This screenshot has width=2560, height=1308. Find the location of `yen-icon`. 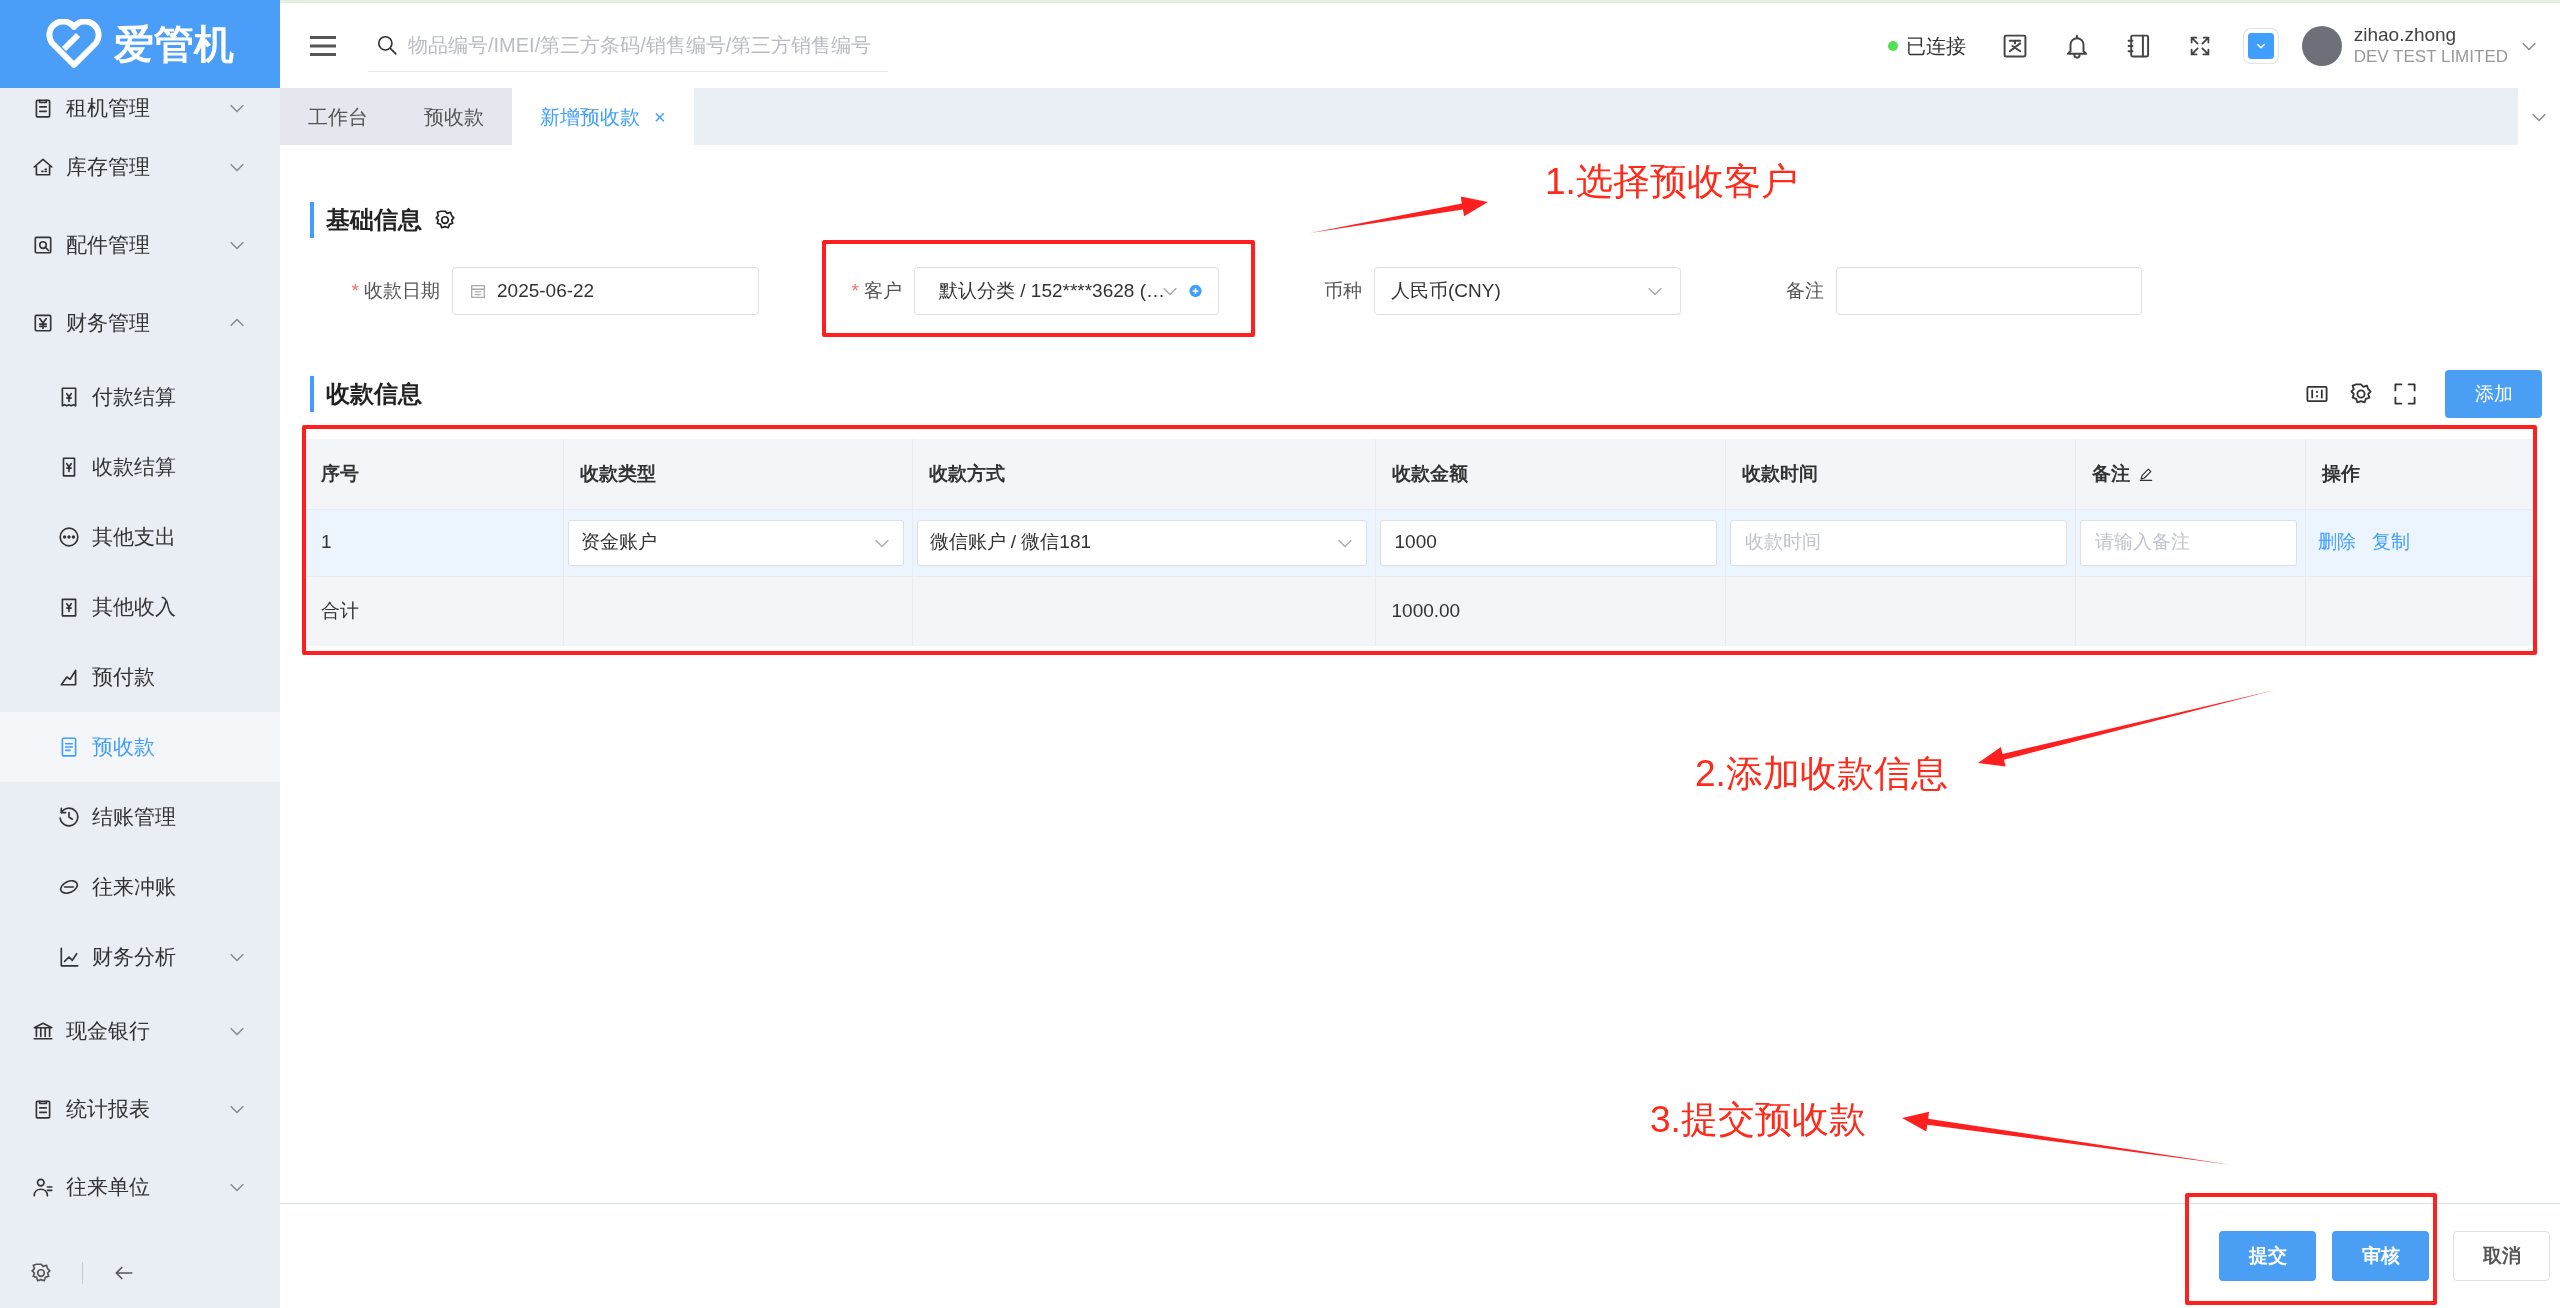

yen-icon is located at coordinates (43, 322).